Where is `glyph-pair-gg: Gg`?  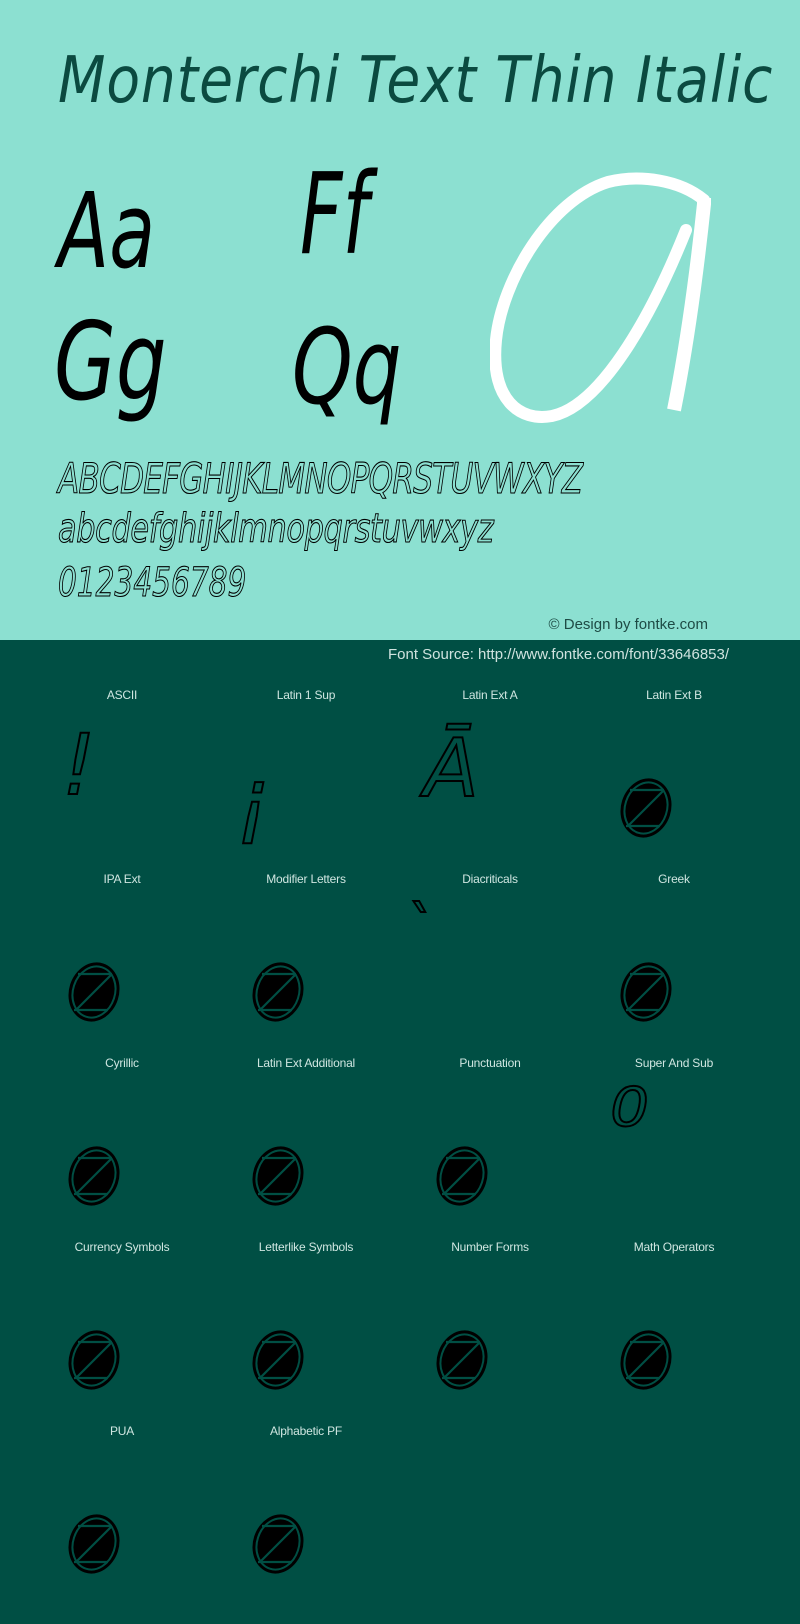 glyph-pair-gg: Gg is located at coordinates (110, 362).